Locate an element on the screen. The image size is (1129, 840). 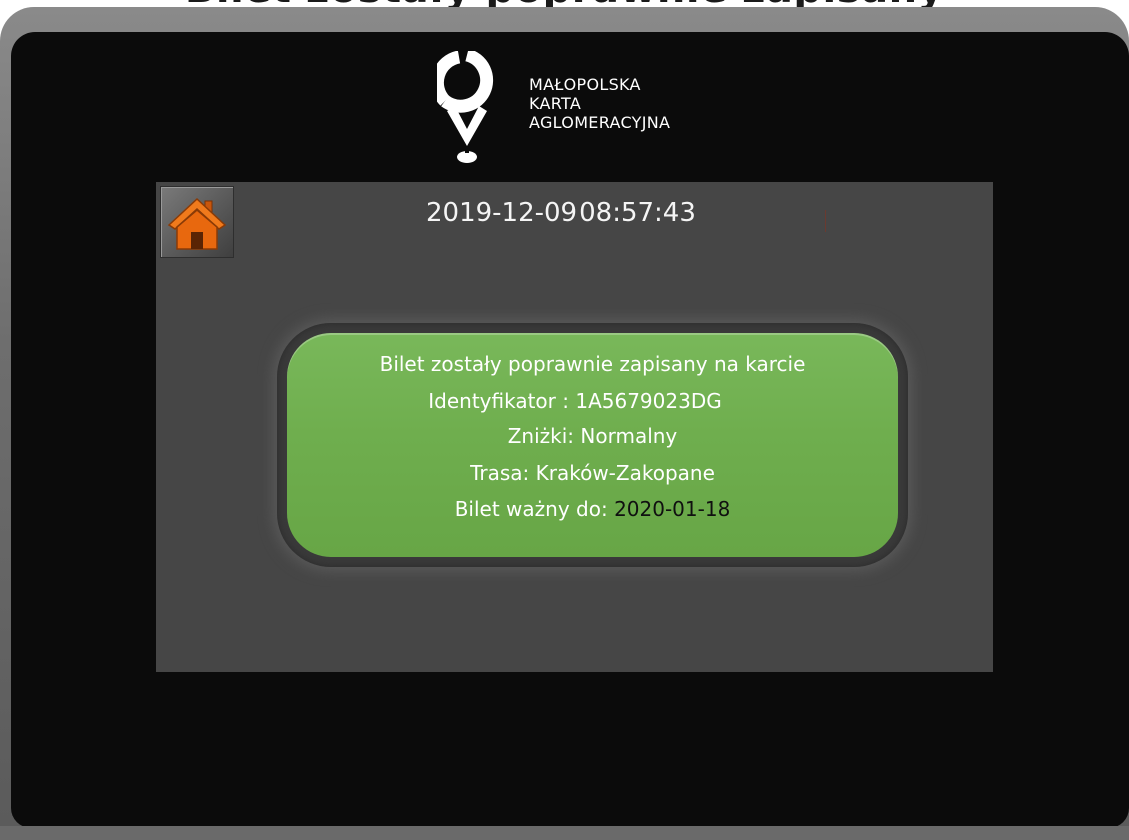
identifier-label: Identyfikator : is located at coordinates (502, 401).